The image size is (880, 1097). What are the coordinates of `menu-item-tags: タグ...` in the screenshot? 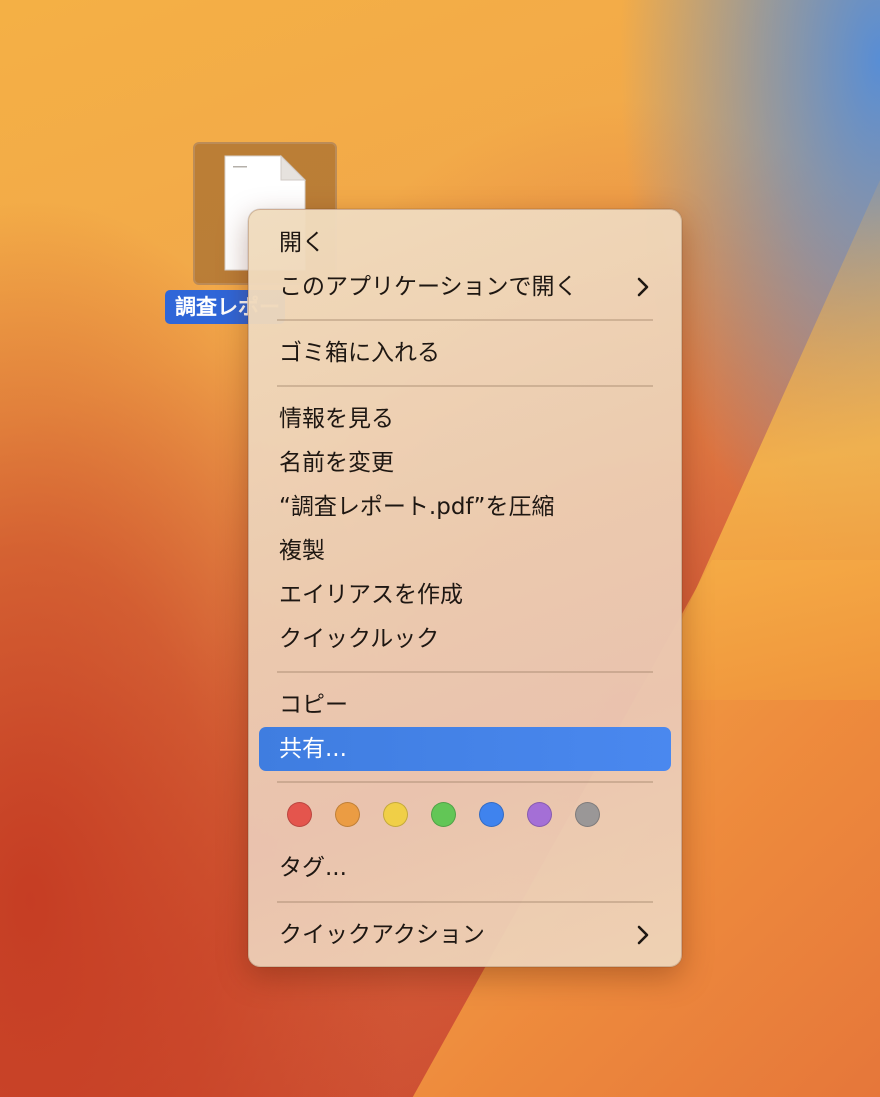 It's located at (465, 868).